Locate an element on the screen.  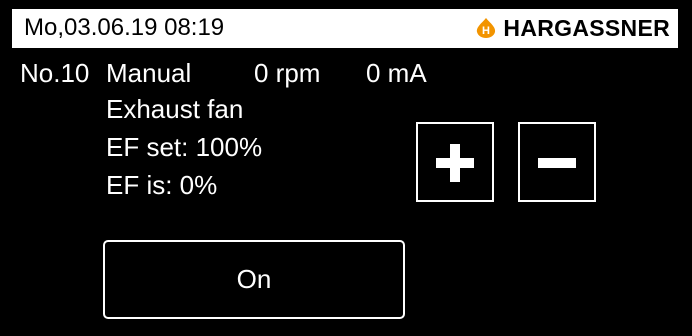
on-button-label: On is located at coordinates (254, 279).